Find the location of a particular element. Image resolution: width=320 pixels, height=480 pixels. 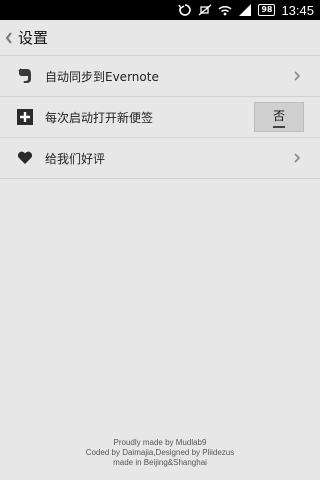

wifi-icon is located at coordinates (225, 10).